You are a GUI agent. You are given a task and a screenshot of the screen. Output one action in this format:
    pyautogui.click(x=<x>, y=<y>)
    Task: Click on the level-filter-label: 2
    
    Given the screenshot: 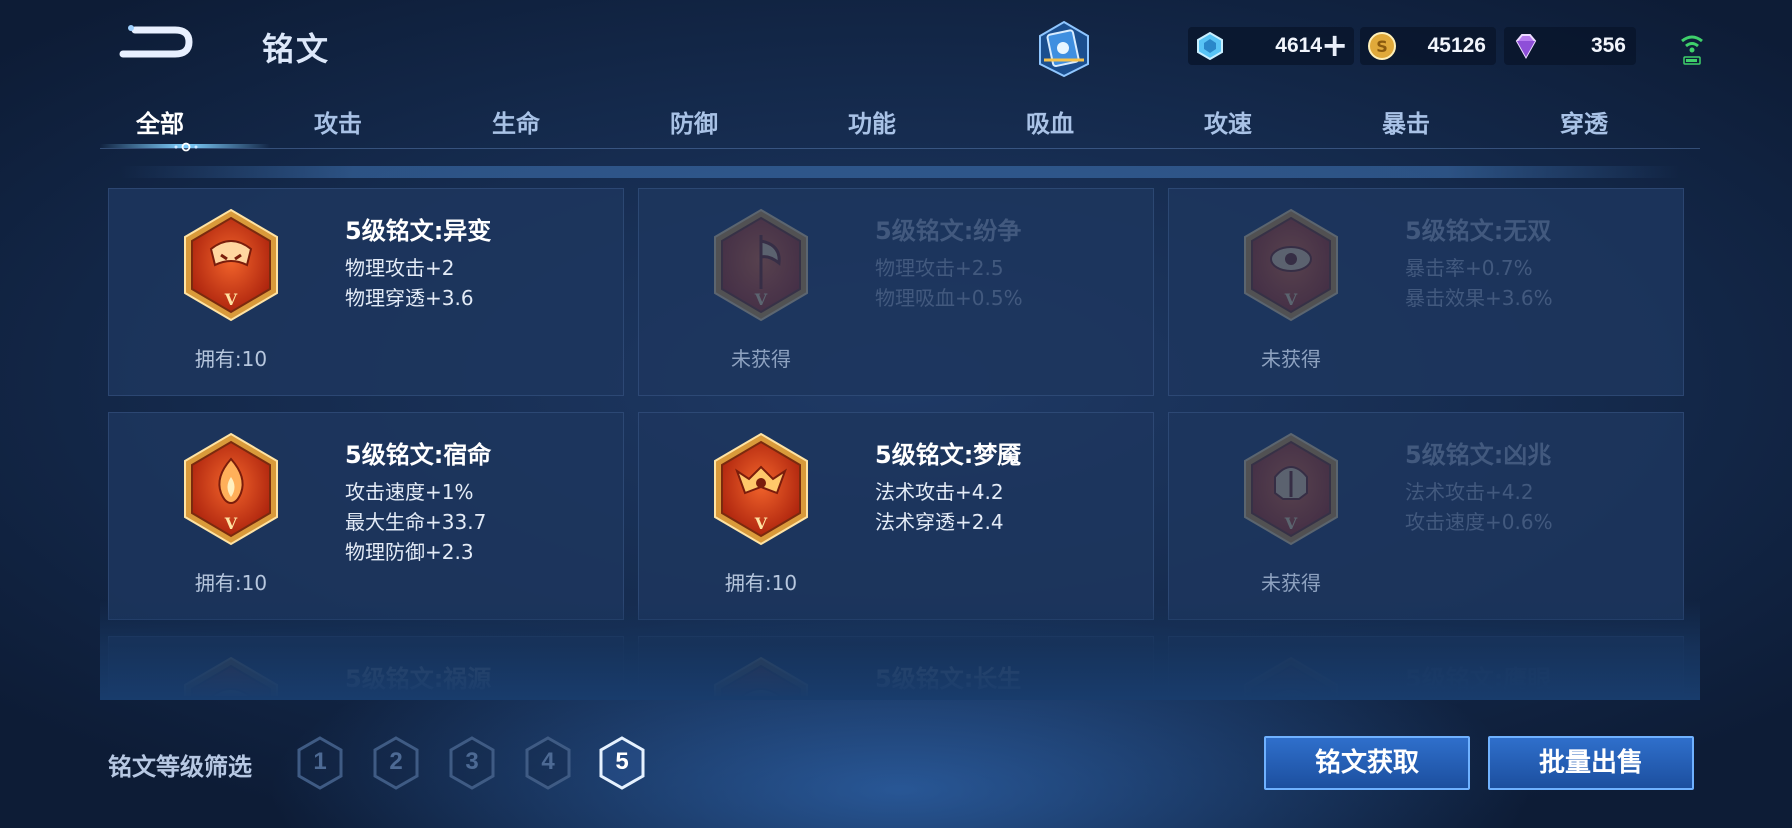 What is the action you would take?
    pyautogui.click(x=396, y=761)
    